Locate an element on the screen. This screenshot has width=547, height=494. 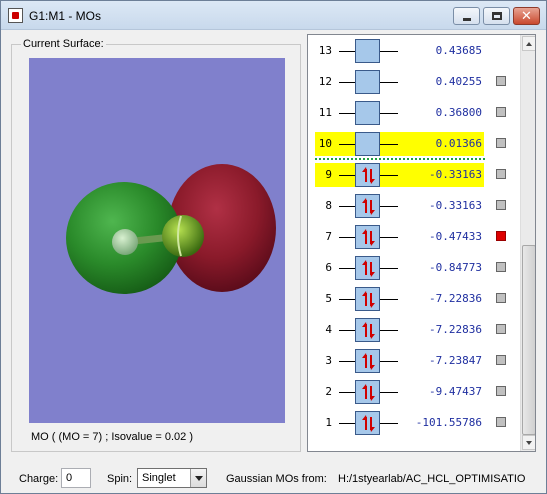
mo-number: 12 is located at coordinates (325, 81).